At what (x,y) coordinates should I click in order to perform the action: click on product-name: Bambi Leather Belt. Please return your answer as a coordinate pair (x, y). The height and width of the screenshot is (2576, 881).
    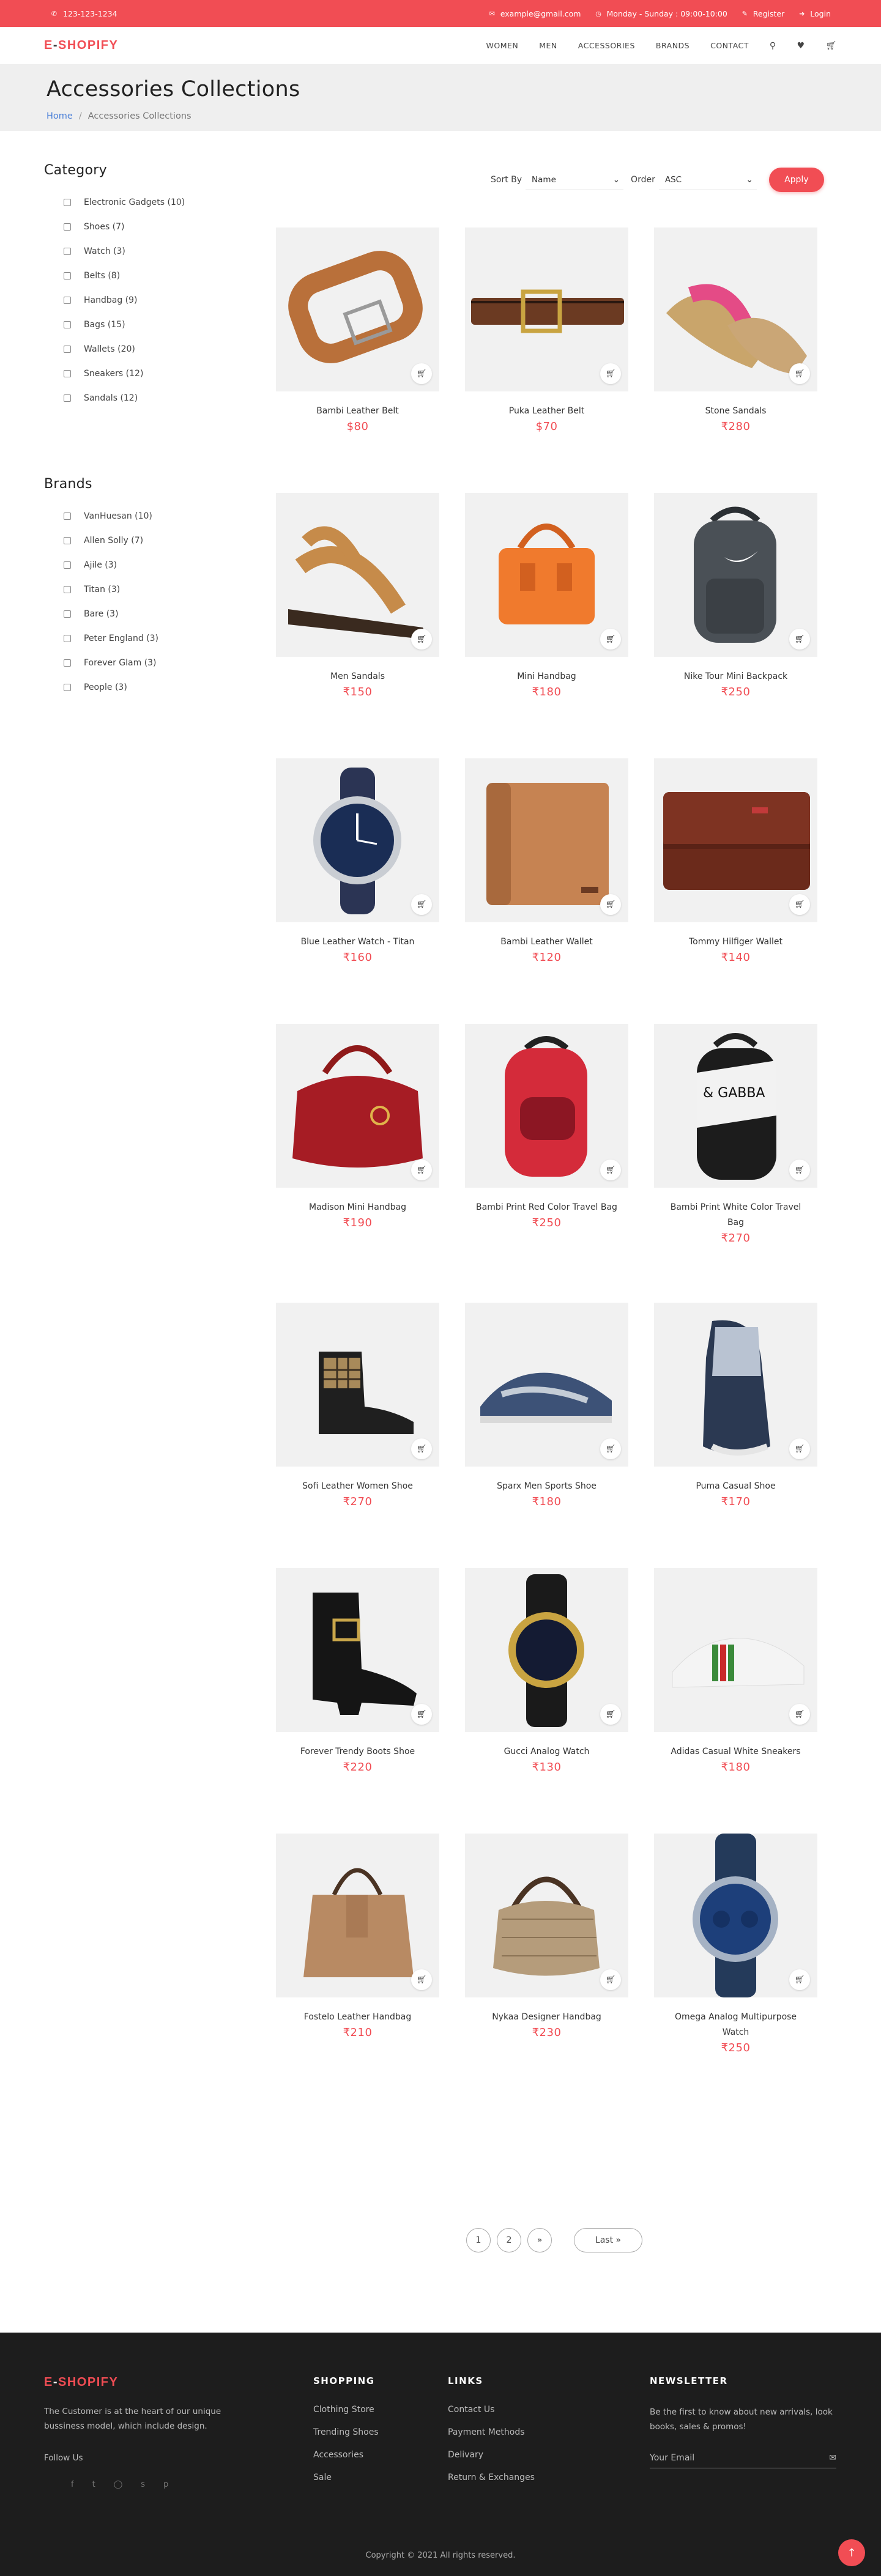
    Looking at the image, I should click on (357, 411).